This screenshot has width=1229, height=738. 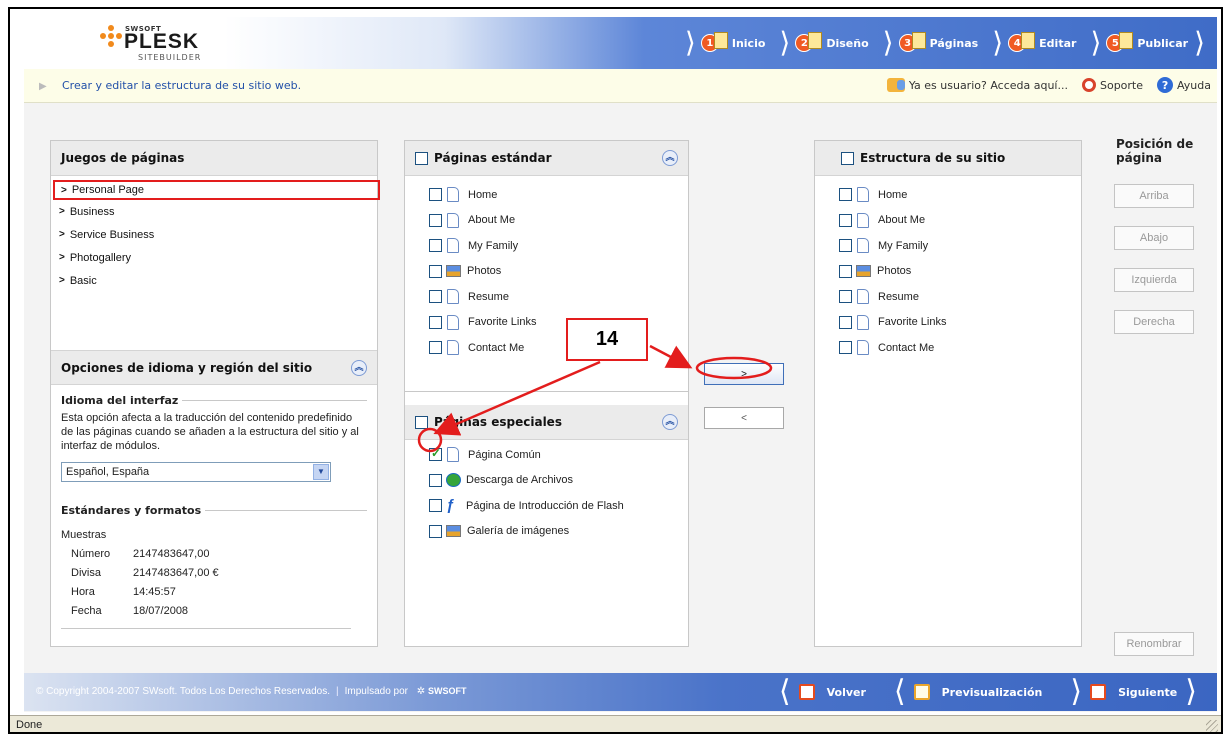 I want to click on rename-button: Renombrar, so click(x=1154, y=644).